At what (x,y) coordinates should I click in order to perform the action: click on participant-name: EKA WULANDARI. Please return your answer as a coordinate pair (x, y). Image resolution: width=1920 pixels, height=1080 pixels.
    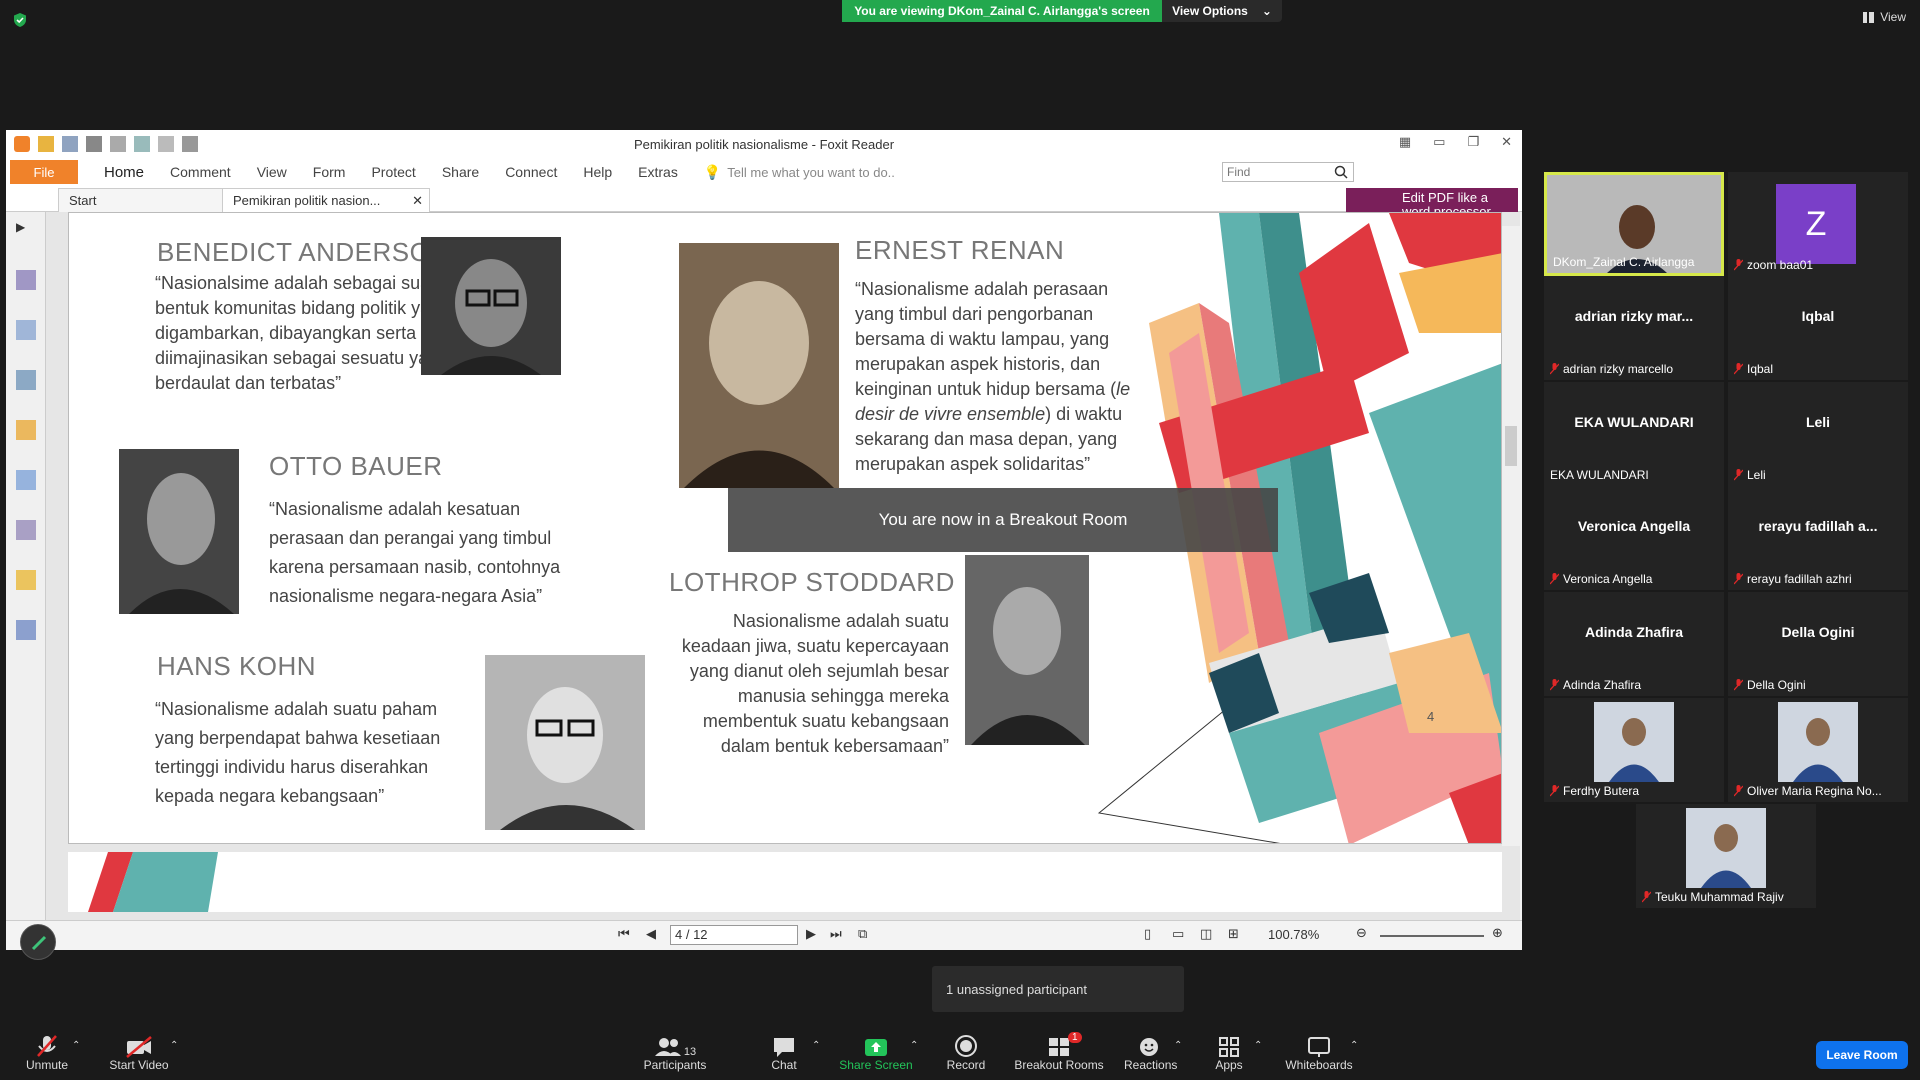
    Looking at the image, I should click on (1599, 475).